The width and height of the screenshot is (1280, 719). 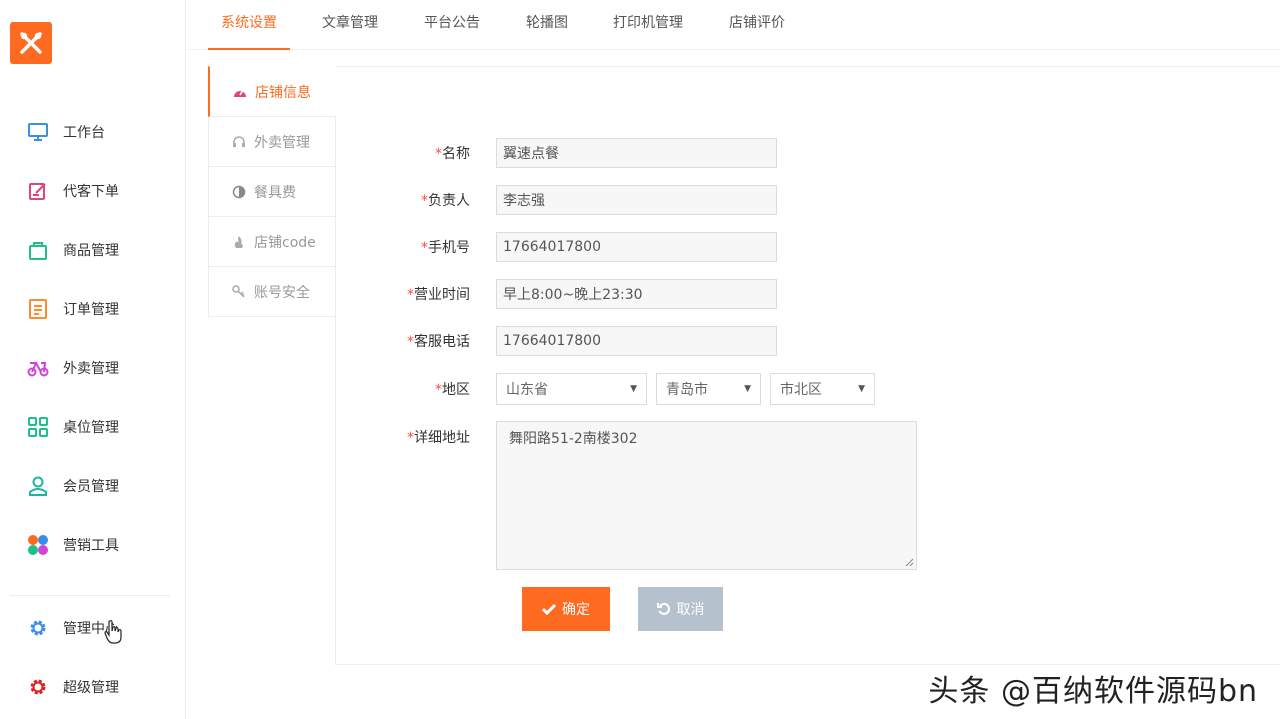 I want to click on form-row-owner: *负责人 李志强, so click(x=588, y=200).